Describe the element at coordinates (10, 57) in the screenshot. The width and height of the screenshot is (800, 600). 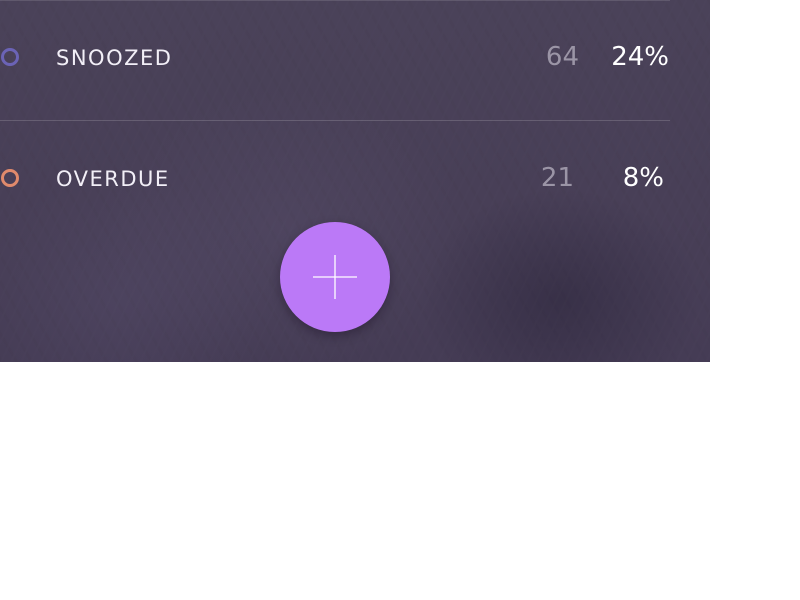
I see `snoozed-status-dot-icon` at that location.